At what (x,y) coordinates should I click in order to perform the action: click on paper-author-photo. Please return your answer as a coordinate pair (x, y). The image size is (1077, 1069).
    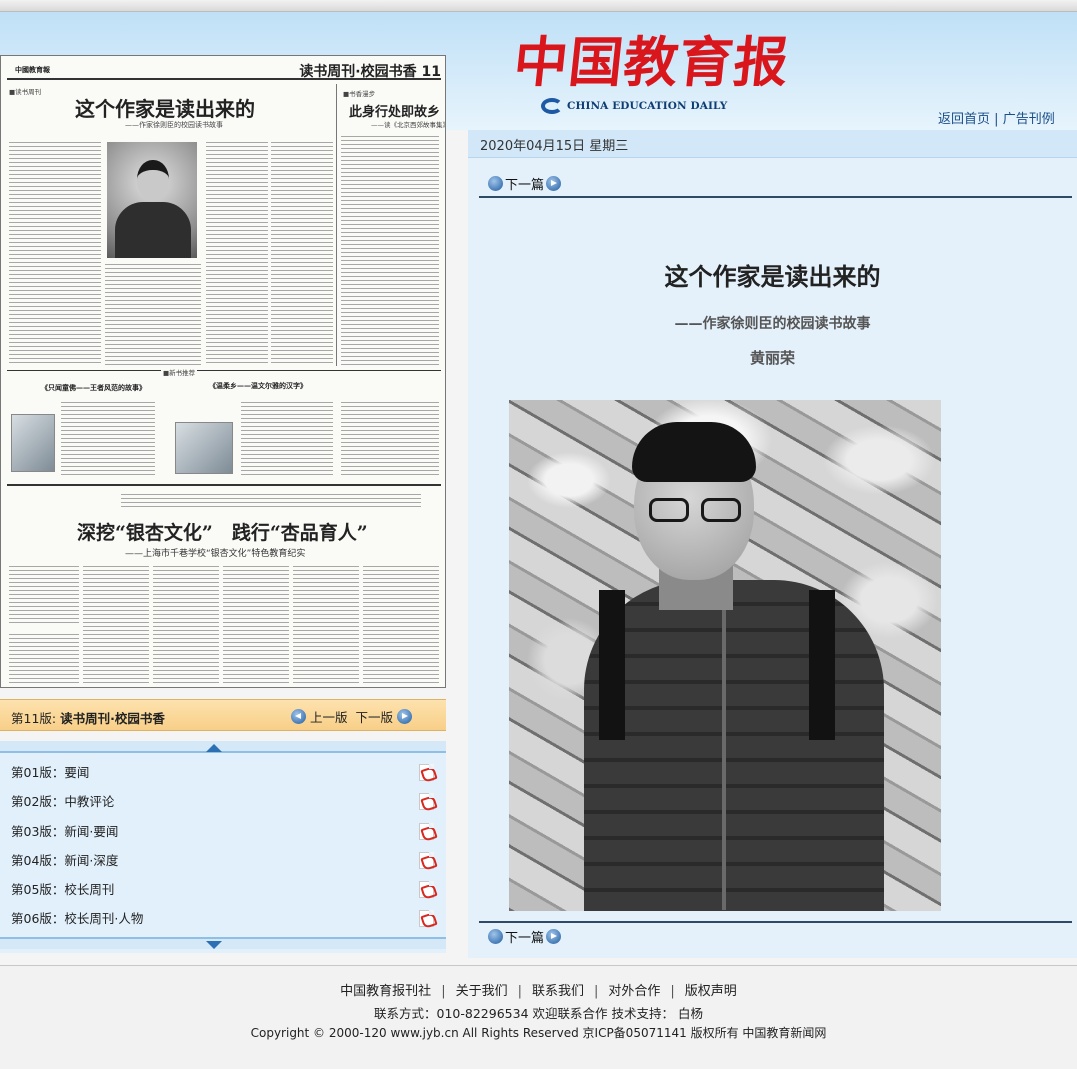
    Looking at the image, I should click on (152, 200).